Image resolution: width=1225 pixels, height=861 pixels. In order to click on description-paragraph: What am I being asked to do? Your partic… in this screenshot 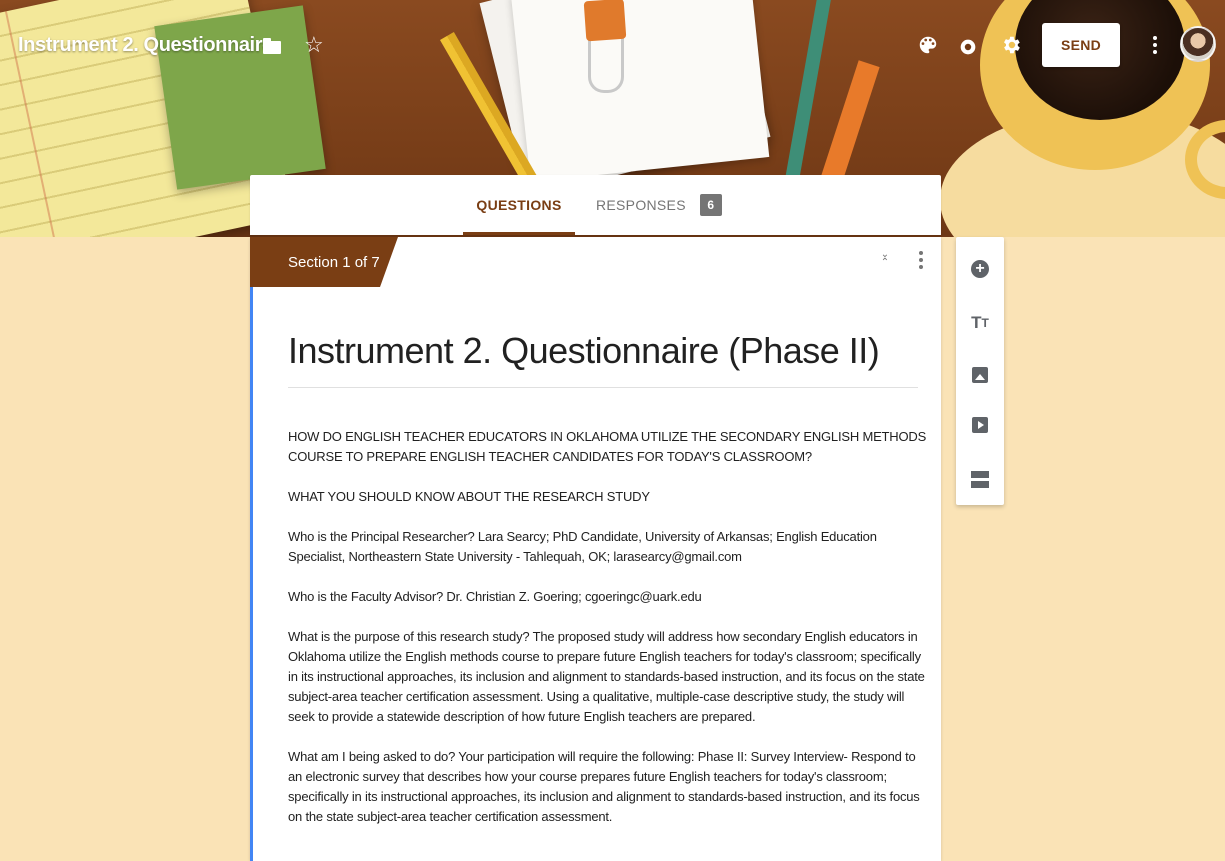, I will do `click(604, 786)`.